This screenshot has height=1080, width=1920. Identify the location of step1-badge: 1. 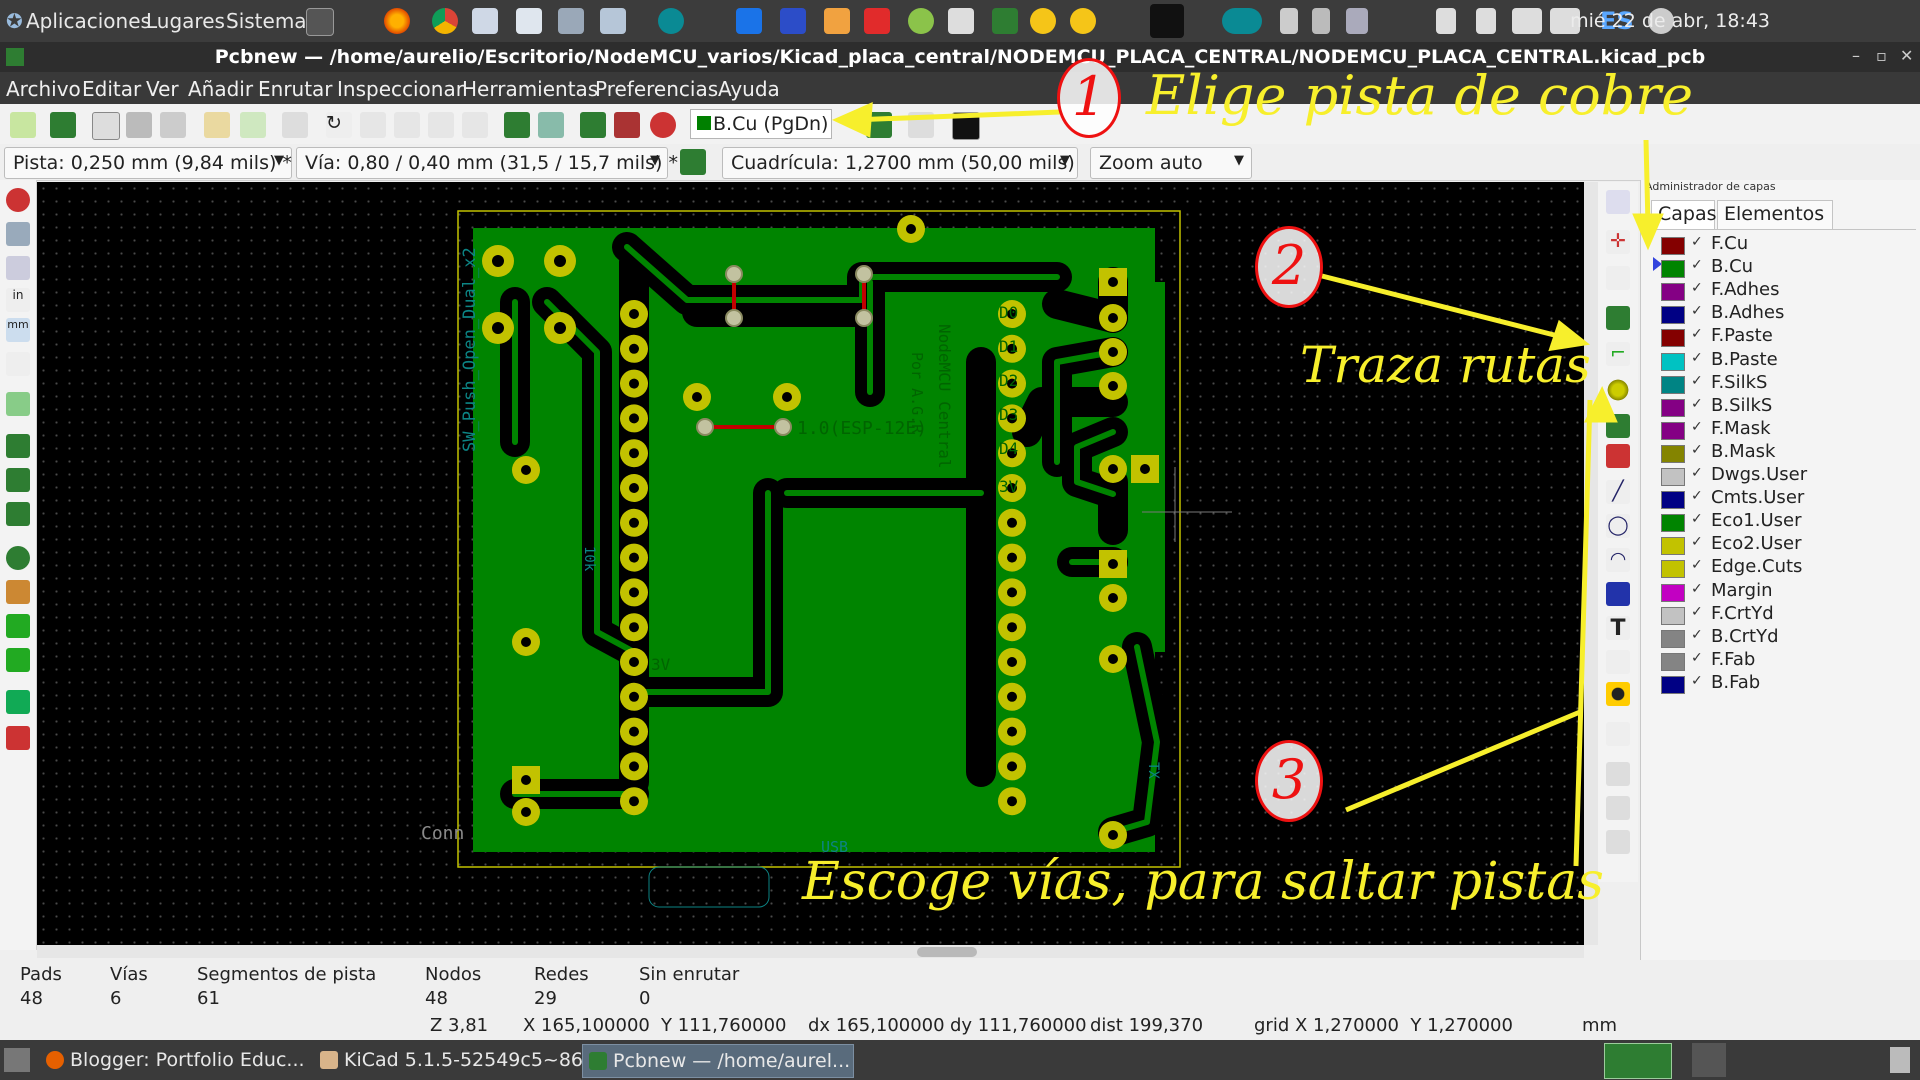
(1089, 98).